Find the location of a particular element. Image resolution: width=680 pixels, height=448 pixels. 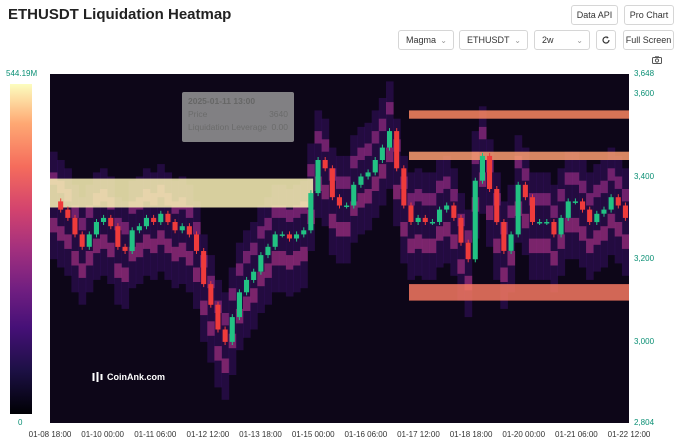

watermark: CoinAnk.com is located at coordinates (128, 377).